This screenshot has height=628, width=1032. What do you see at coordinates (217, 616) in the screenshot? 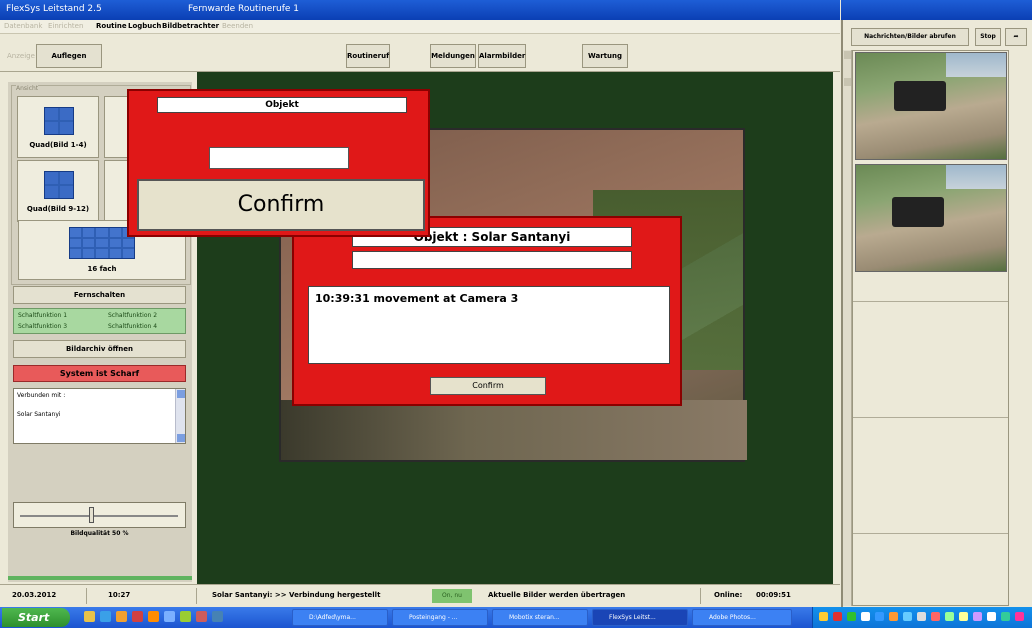
I see `settings-icon` at bounding box center [217, 616].